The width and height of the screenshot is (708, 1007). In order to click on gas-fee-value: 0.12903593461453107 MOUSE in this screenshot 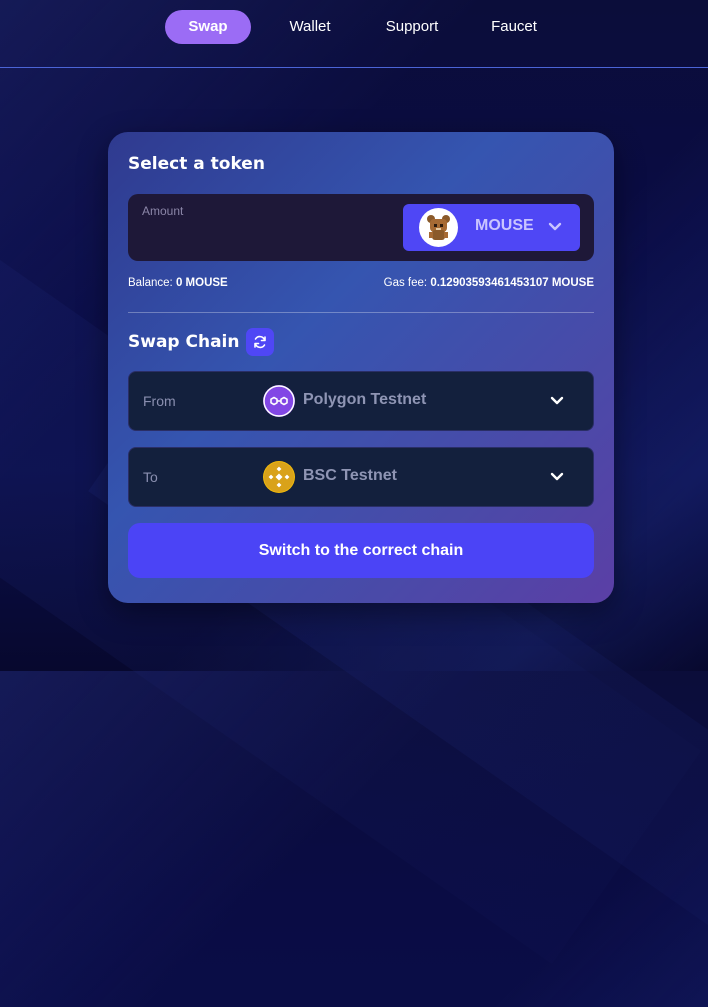, I will do `click(512, 283)`.